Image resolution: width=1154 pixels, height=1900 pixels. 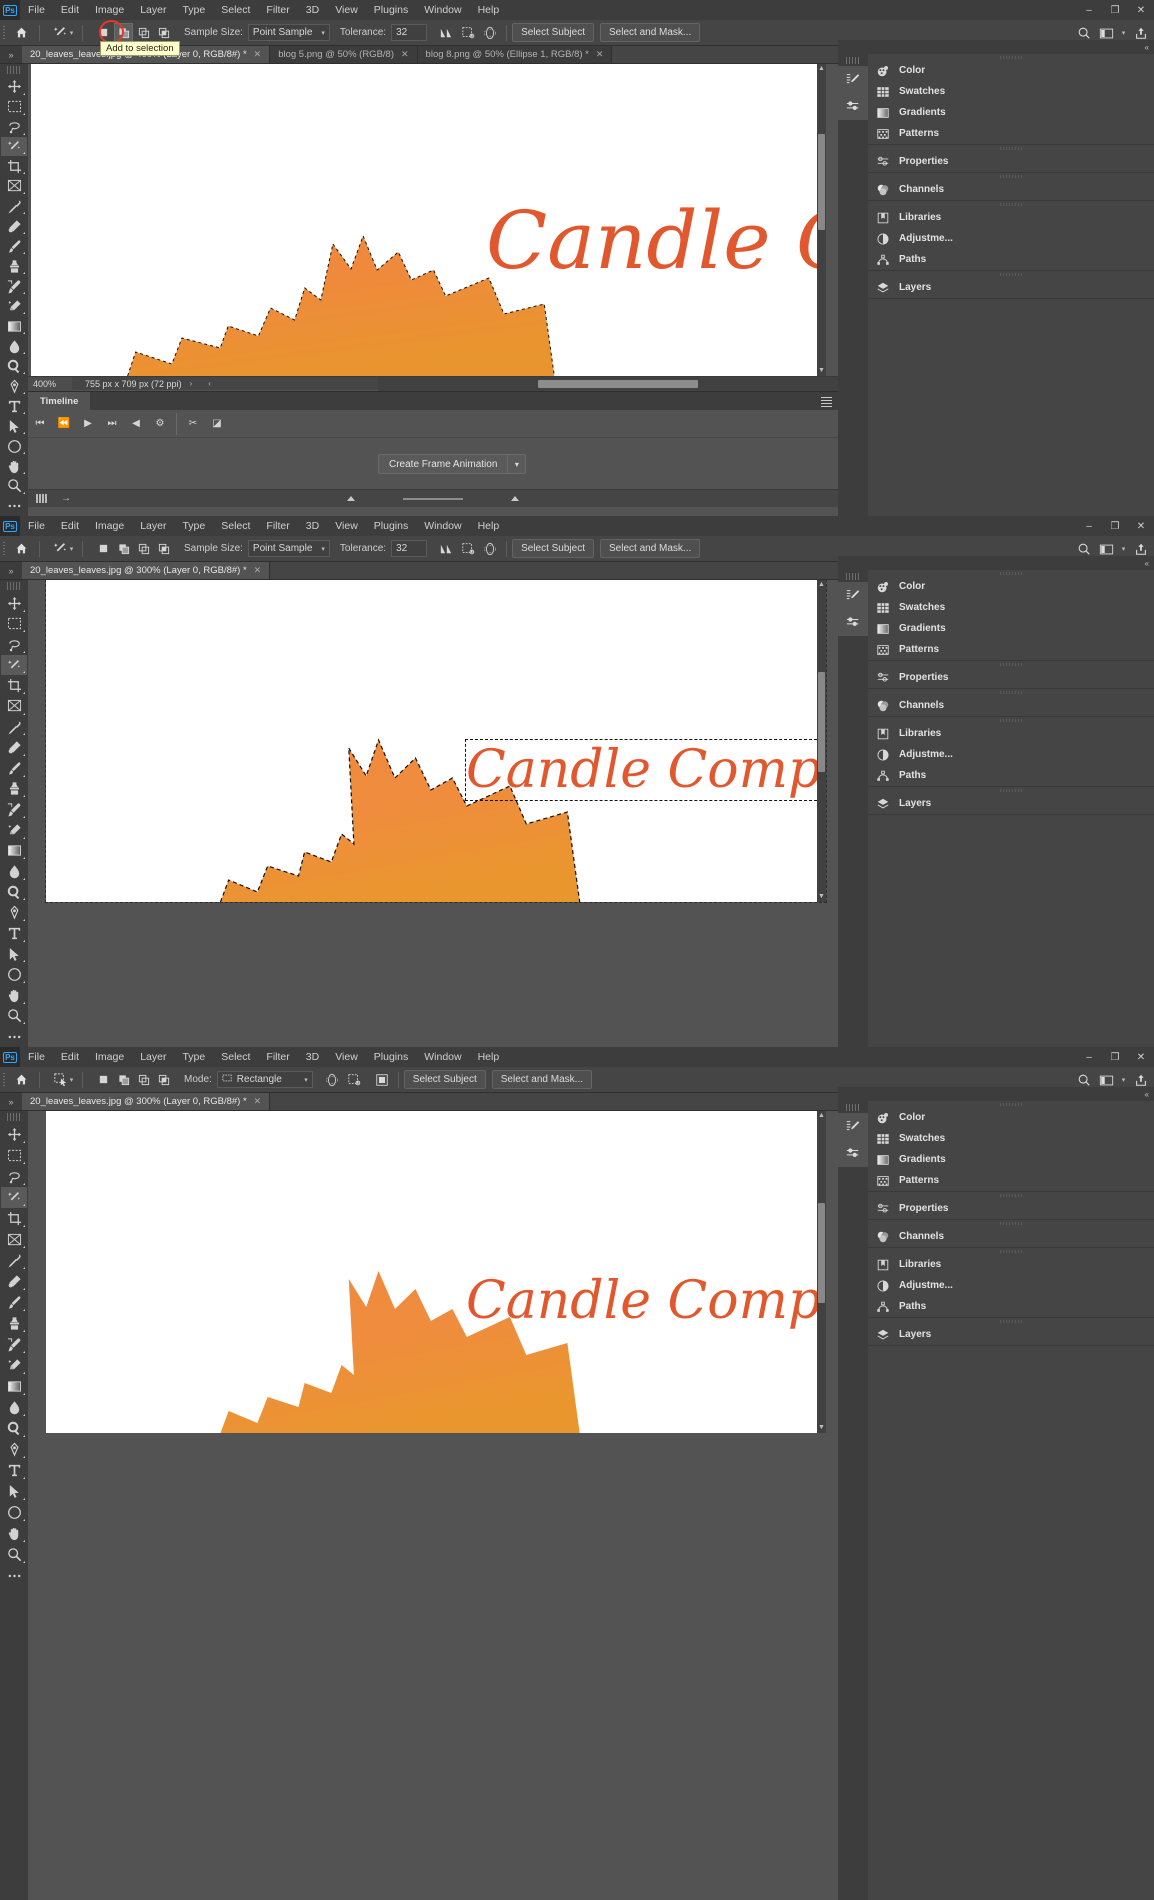 What do you see at coordinates (490, 549) in the screenshot?
I see `refine-edge-icon` at bounding box center [490, 549].